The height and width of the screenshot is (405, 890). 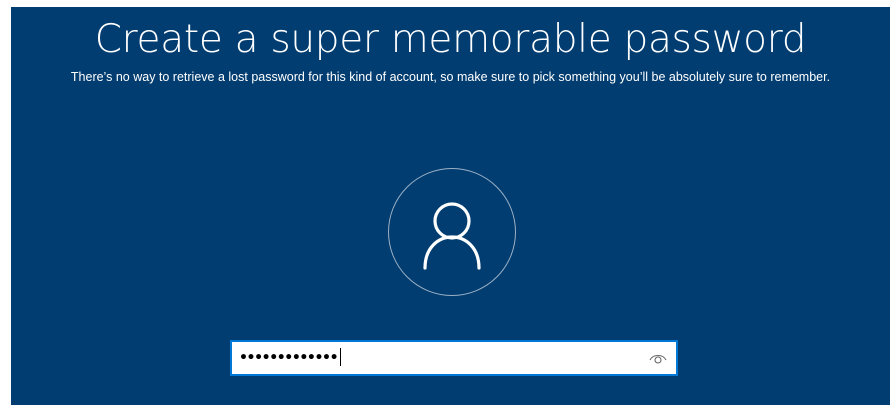 What do you see at coordinates (658, 358) in the screenshot?
I see `eye-icon` at bounding box center [658, 358].